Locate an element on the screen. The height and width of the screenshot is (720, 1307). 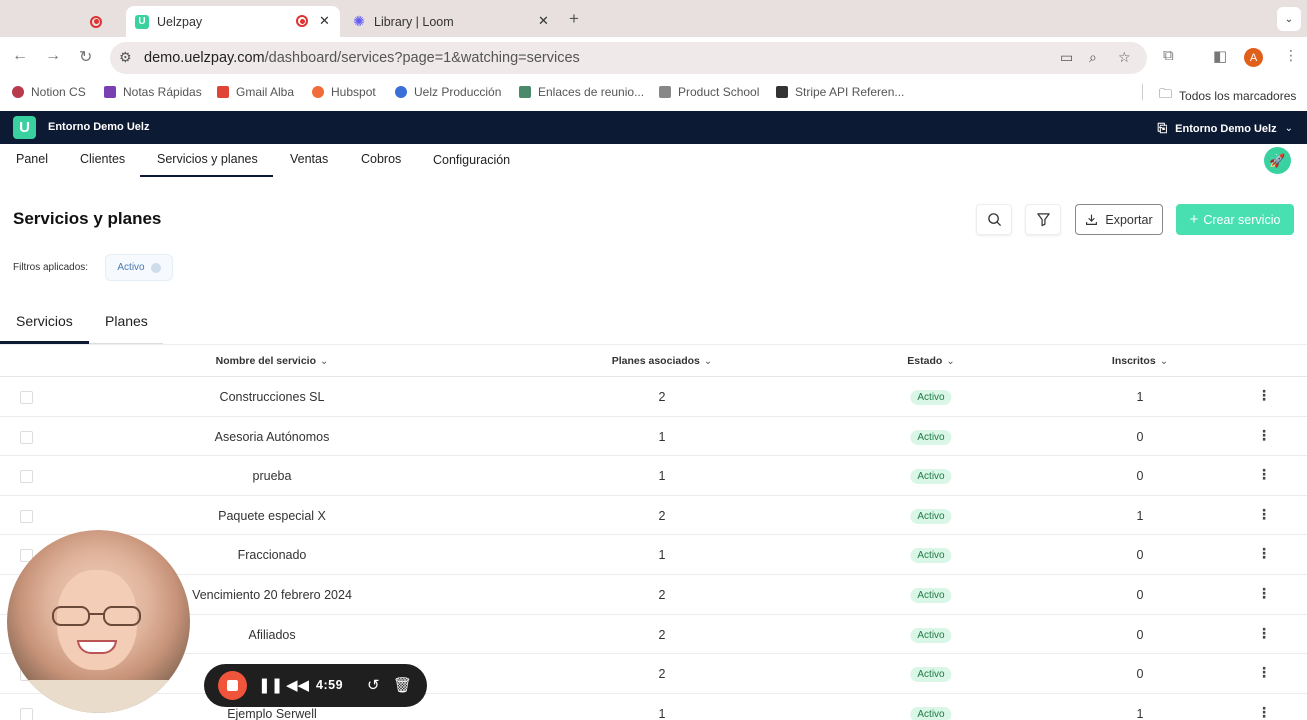
loom-recording-controls: ❚❚ ◀◀ 4:59 ↺ 🗑 is located at coordinates (315, 685).